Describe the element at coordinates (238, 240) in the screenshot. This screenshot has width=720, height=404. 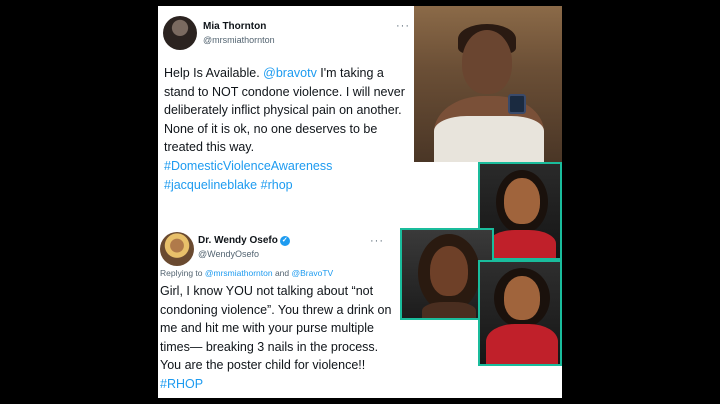
I see `author-name-text: Dr. Wendy Osefo` at that location.